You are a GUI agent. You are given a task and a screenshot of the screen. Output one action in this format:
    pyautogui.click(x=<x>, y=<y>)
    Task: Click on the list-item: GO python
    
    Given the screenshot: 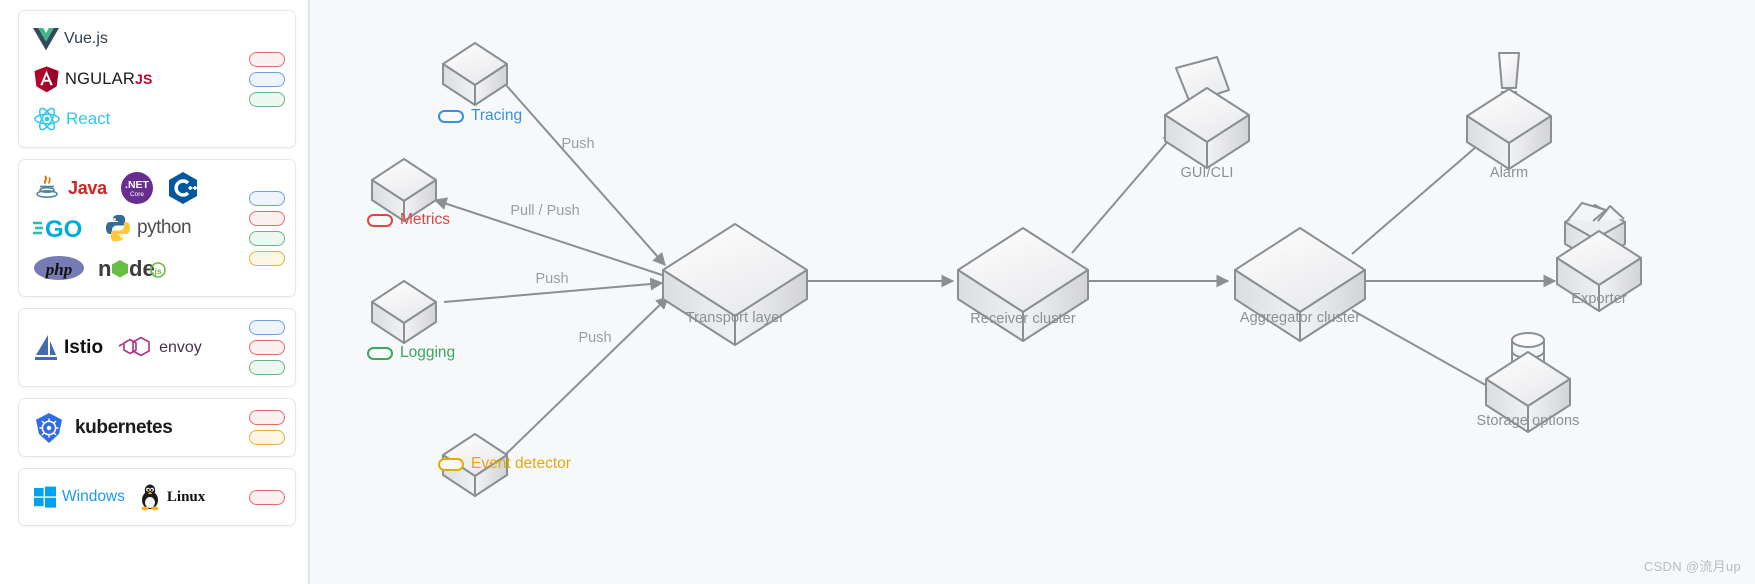 What is the action you would take?
    pyautogui.click(x=138, y=228)
    